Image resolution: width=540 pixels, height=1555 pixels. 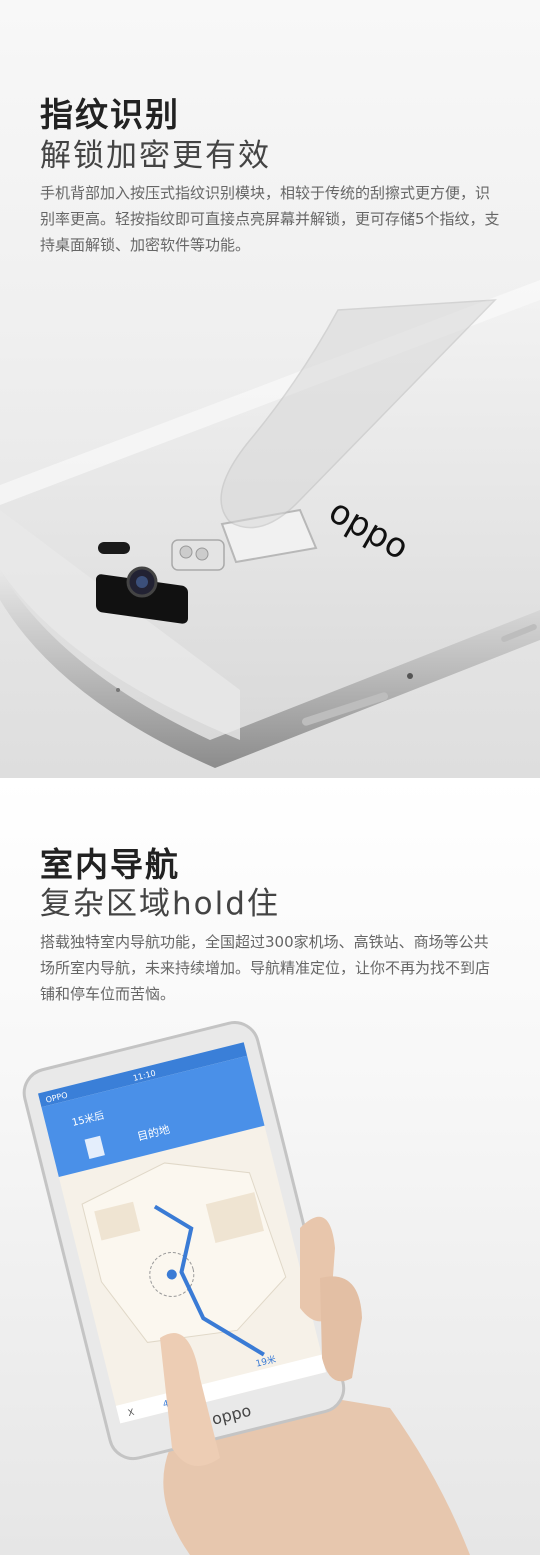 What do you see at coordinates (160, 904) in the screenshot?
I see `navigation-subtitle: 复杂区域hold住` at bounding box center [160, 904].